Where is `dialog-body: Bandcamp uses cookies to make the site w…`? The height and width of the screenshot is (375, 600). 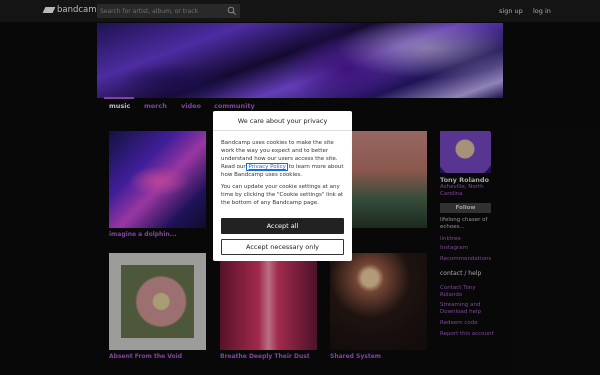
dialog-body: Bandcamp uses cookies to make the site w… is located at coordinates (282, 169).